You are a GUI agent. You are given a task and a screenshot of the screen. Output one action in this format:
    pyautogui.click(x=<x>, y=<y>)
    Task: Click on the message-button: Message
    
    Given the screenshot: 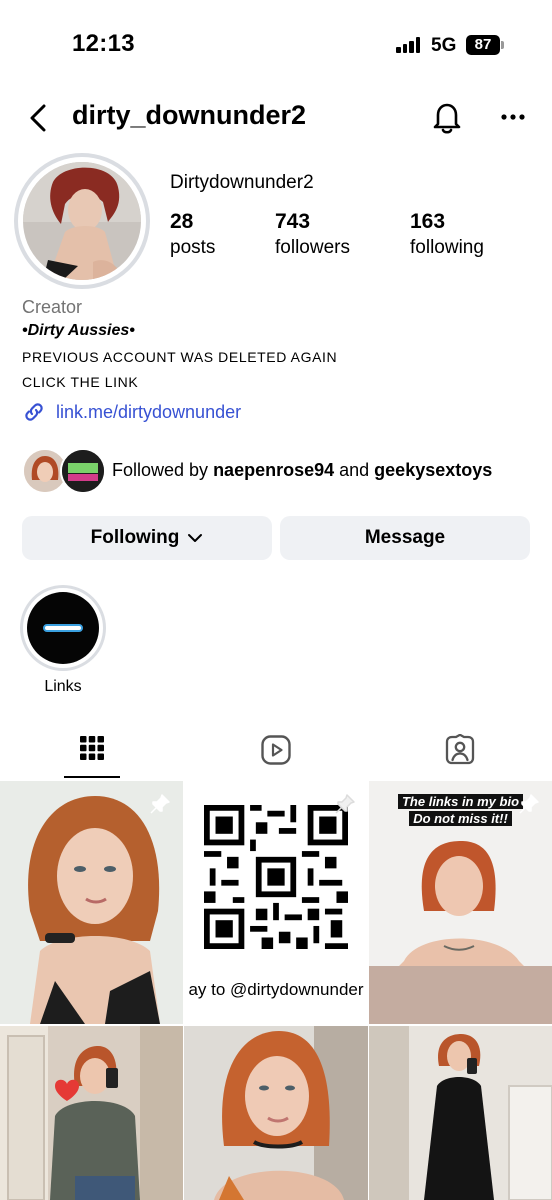 What is the action you would take?
    pyautogui.click(x=405, y=538)
    